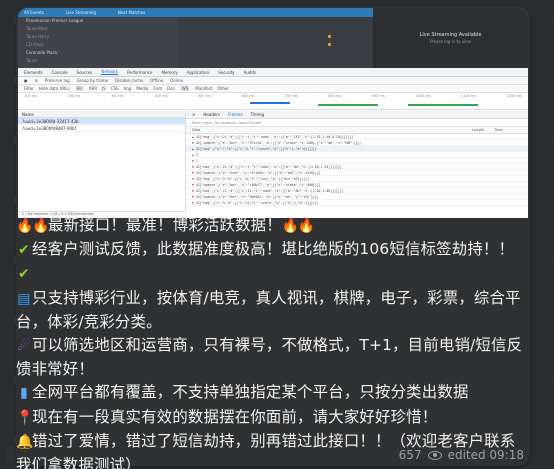  I want to click on close-icon: ✕, so click(193, 114).